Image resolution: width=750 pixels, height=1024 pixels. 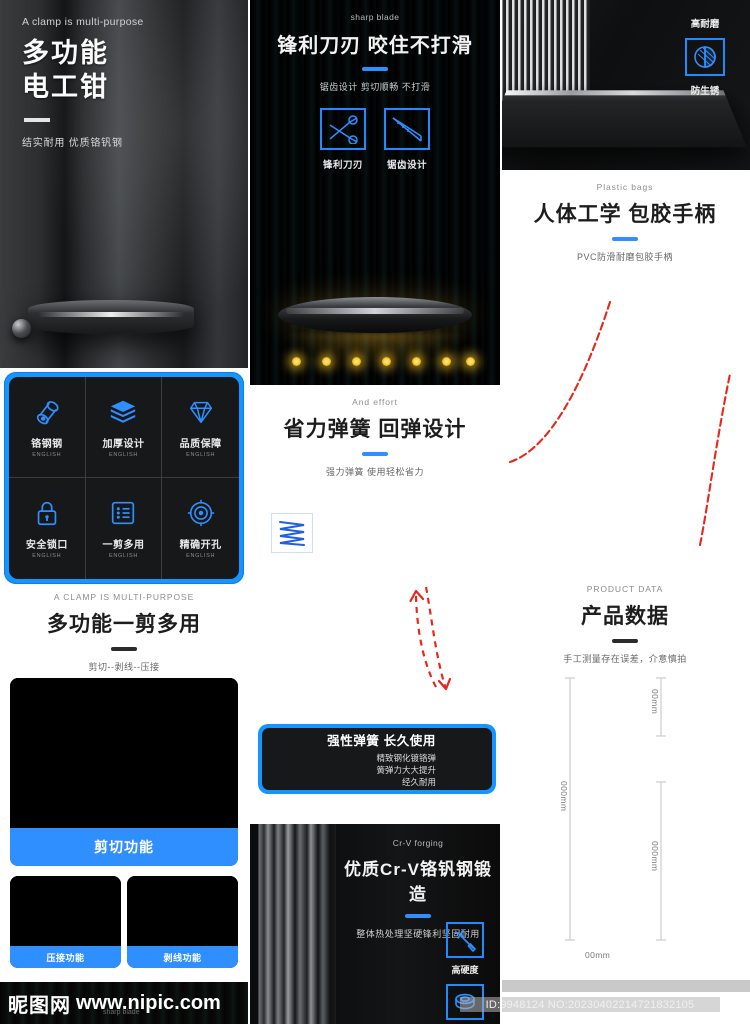 I want to click on blade-subtitle: 锯齿设计 剪切顺畅 不打滑, so click(x=375, y=87).